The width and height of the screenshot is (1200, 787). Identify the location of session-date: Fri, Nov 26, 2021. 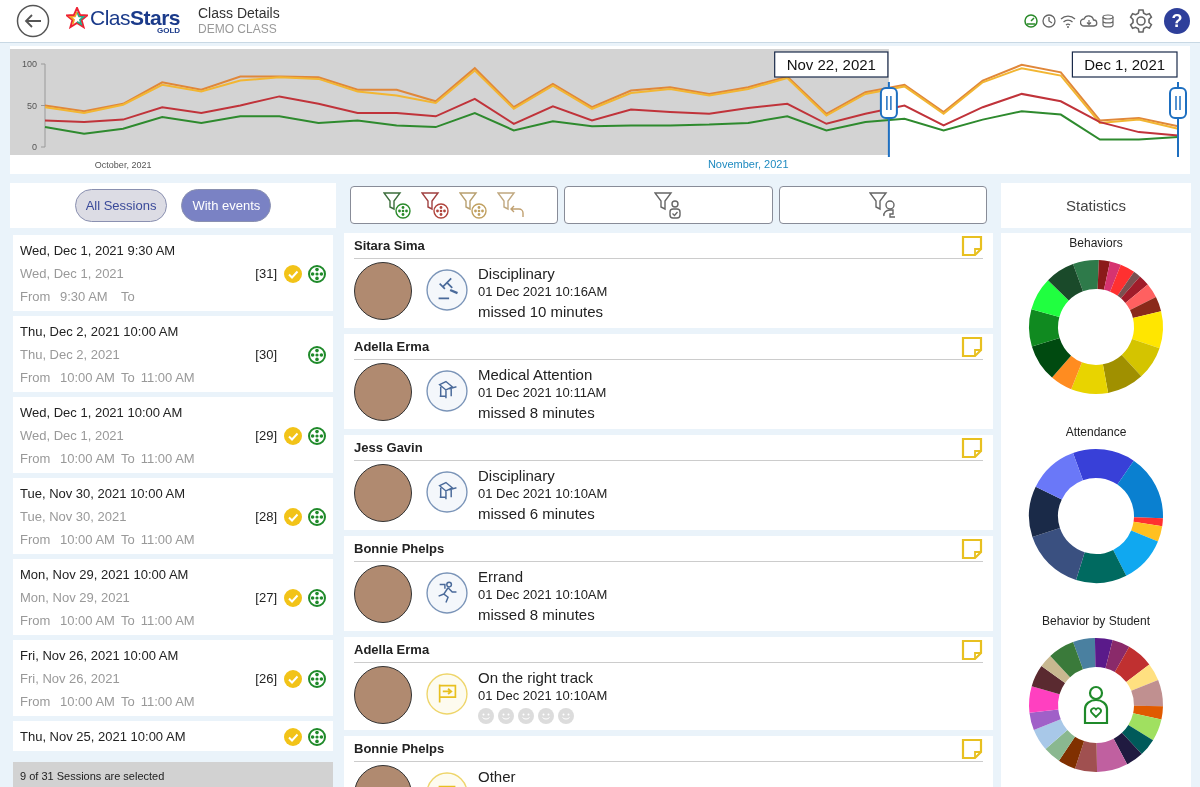
(70, 679).